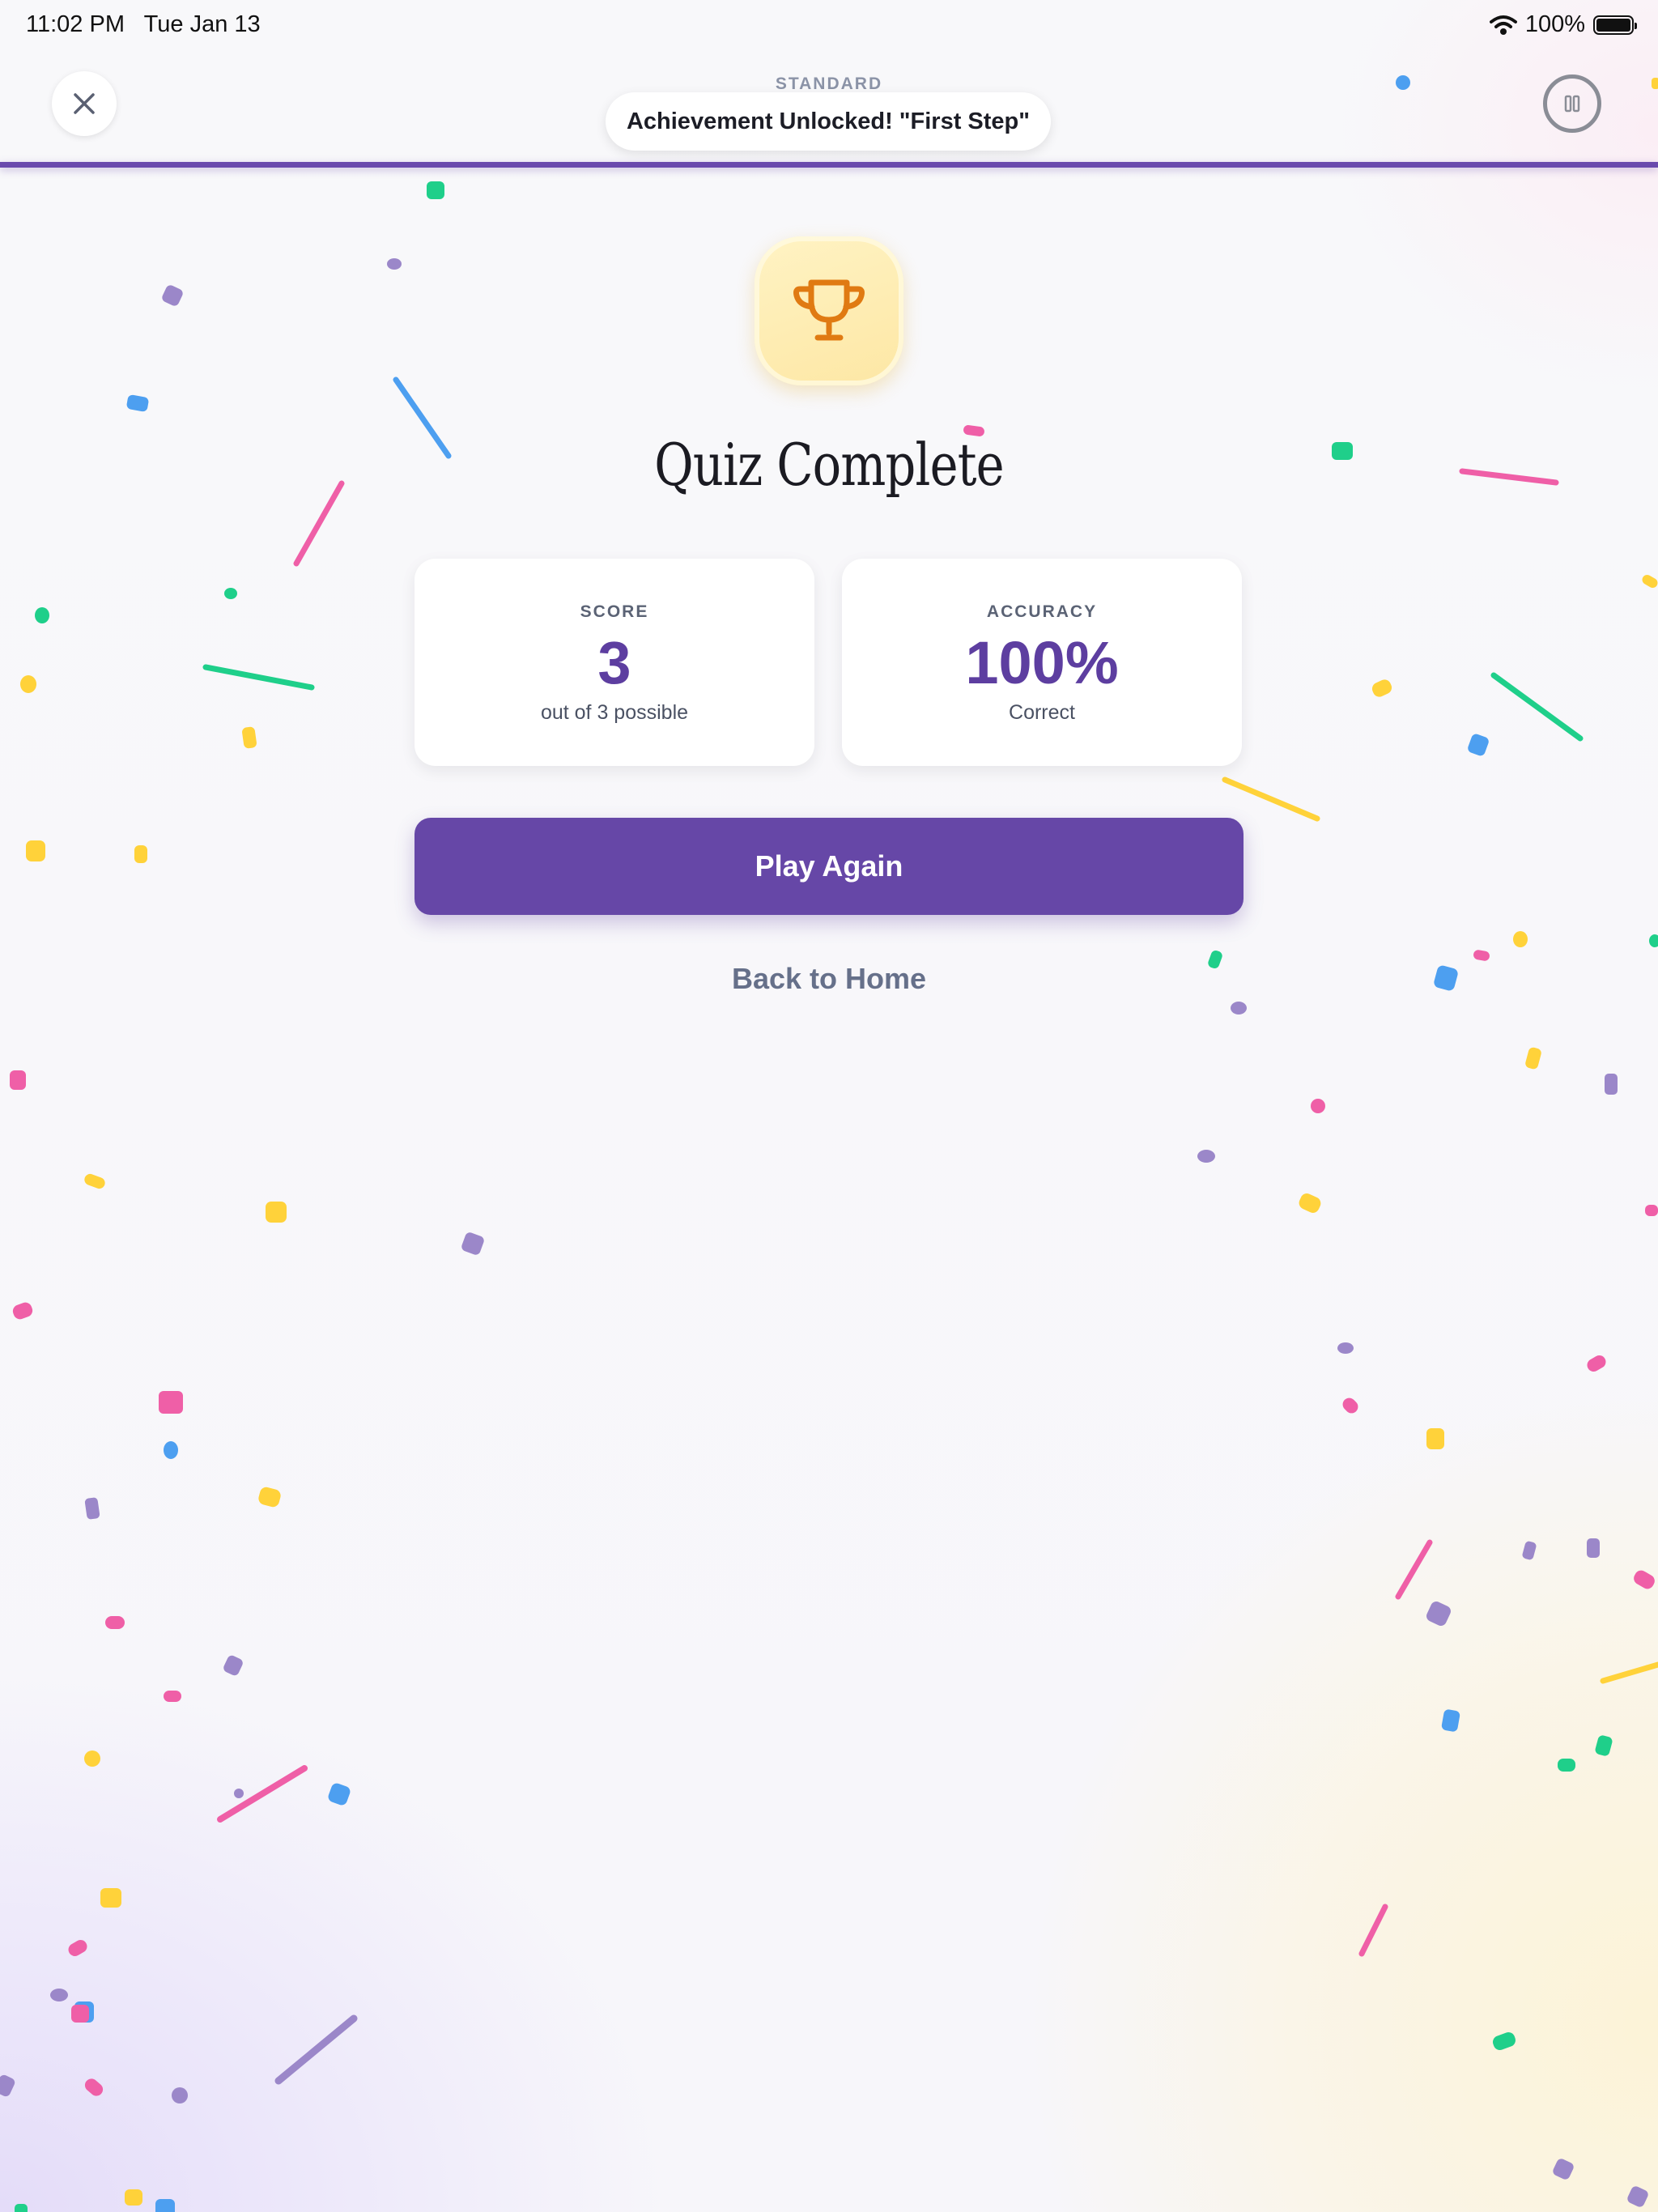 Image resolution: width=1658 pixels, height=2212 pixels. I want to click on play-again-button: Play Again, so click(829, 867).